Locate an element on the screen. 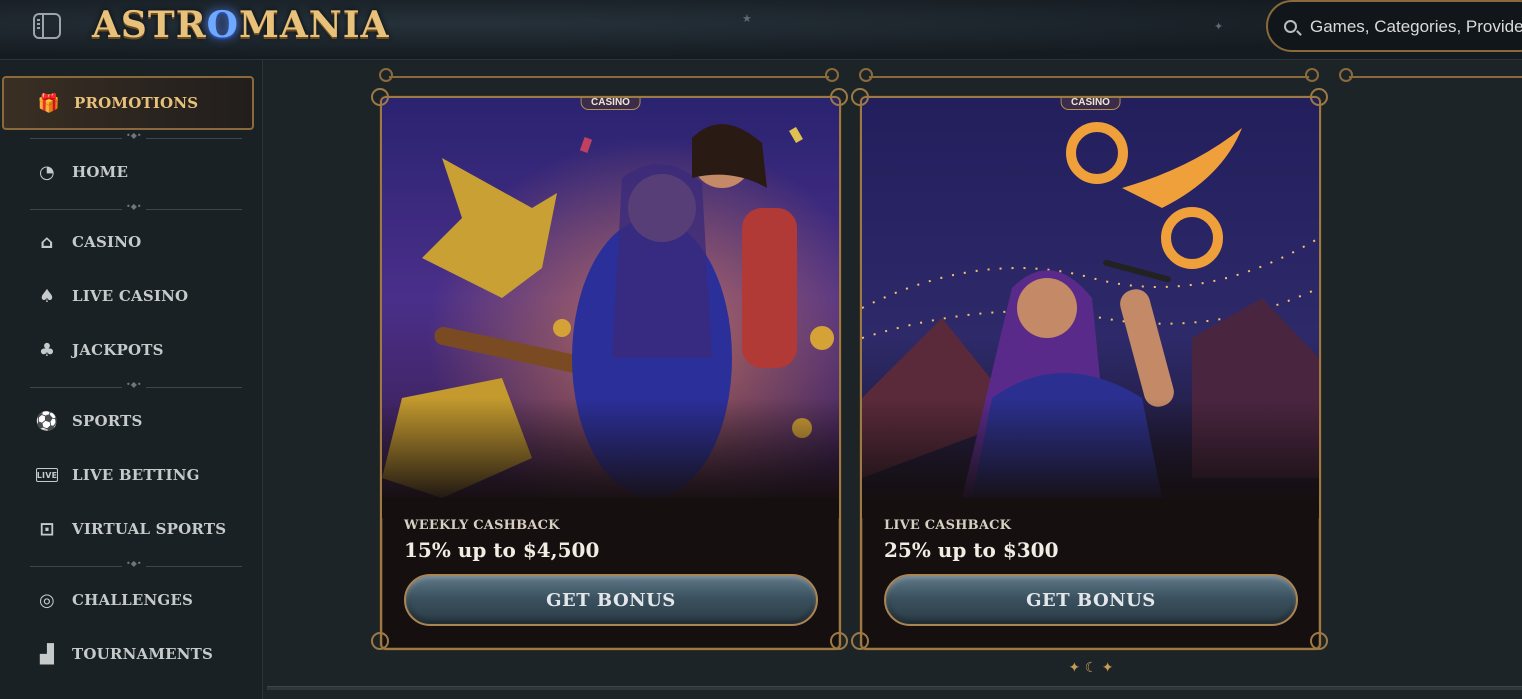  sparkle-icon: ★ is located at coordinates (747, 18).